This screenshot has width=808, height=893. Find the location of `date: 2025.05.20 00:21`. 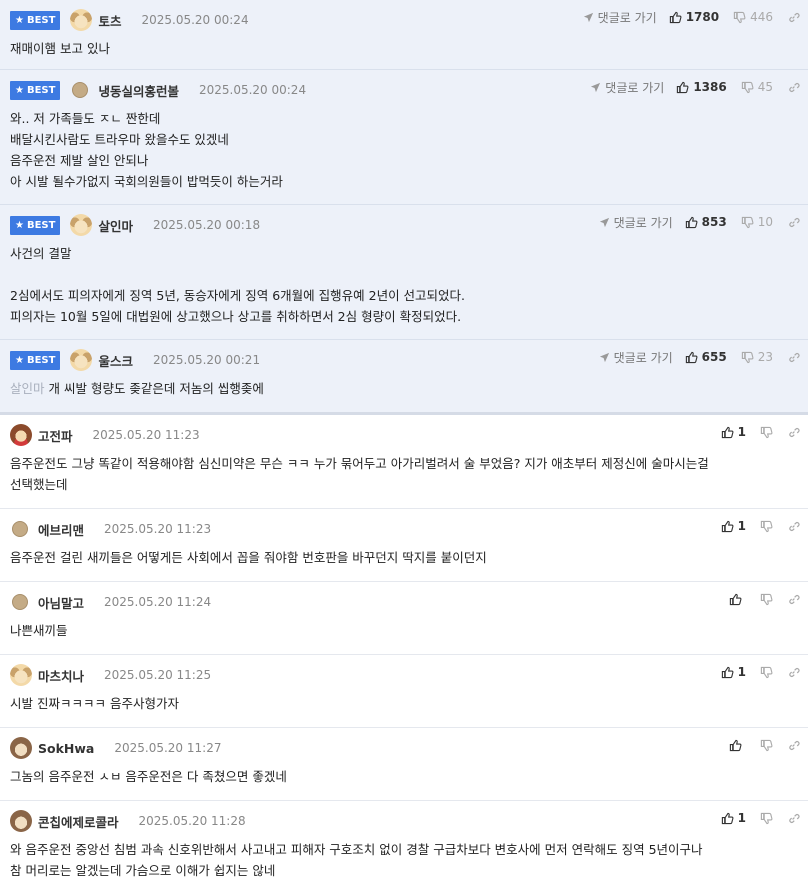

date: 2025.05.20 00:21 is located at coordinates (206, 360).